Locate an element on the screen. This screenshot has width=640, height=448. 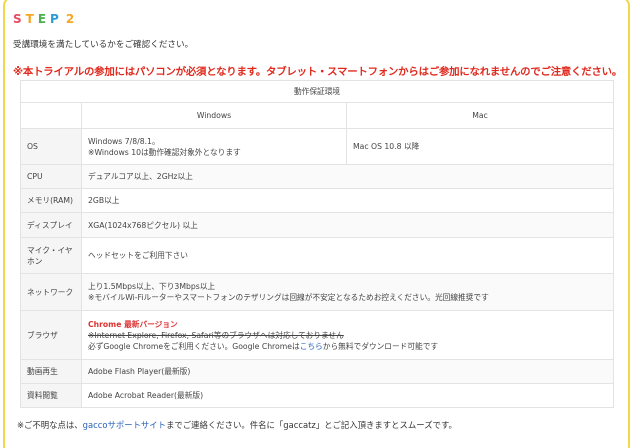
table-caption: 動作保証環境 is located at coordinates (317, 91).